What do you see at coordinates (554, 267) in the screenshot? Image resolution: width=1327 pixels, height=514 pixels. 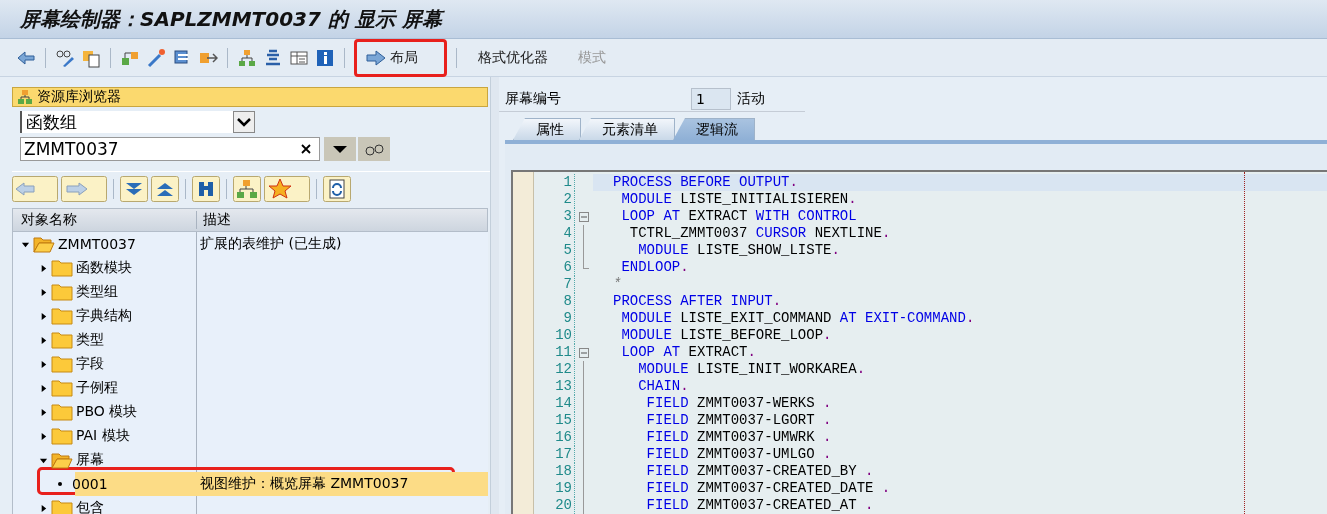 I see `line-number: 6` at bounding box center [554, 267].